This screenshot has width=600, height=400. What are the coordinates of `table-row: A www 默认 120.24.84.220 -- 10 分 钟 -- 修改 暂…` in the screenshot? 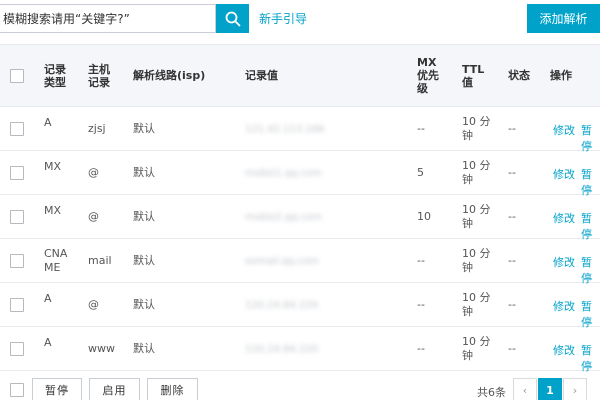 It's located at (300, 350).